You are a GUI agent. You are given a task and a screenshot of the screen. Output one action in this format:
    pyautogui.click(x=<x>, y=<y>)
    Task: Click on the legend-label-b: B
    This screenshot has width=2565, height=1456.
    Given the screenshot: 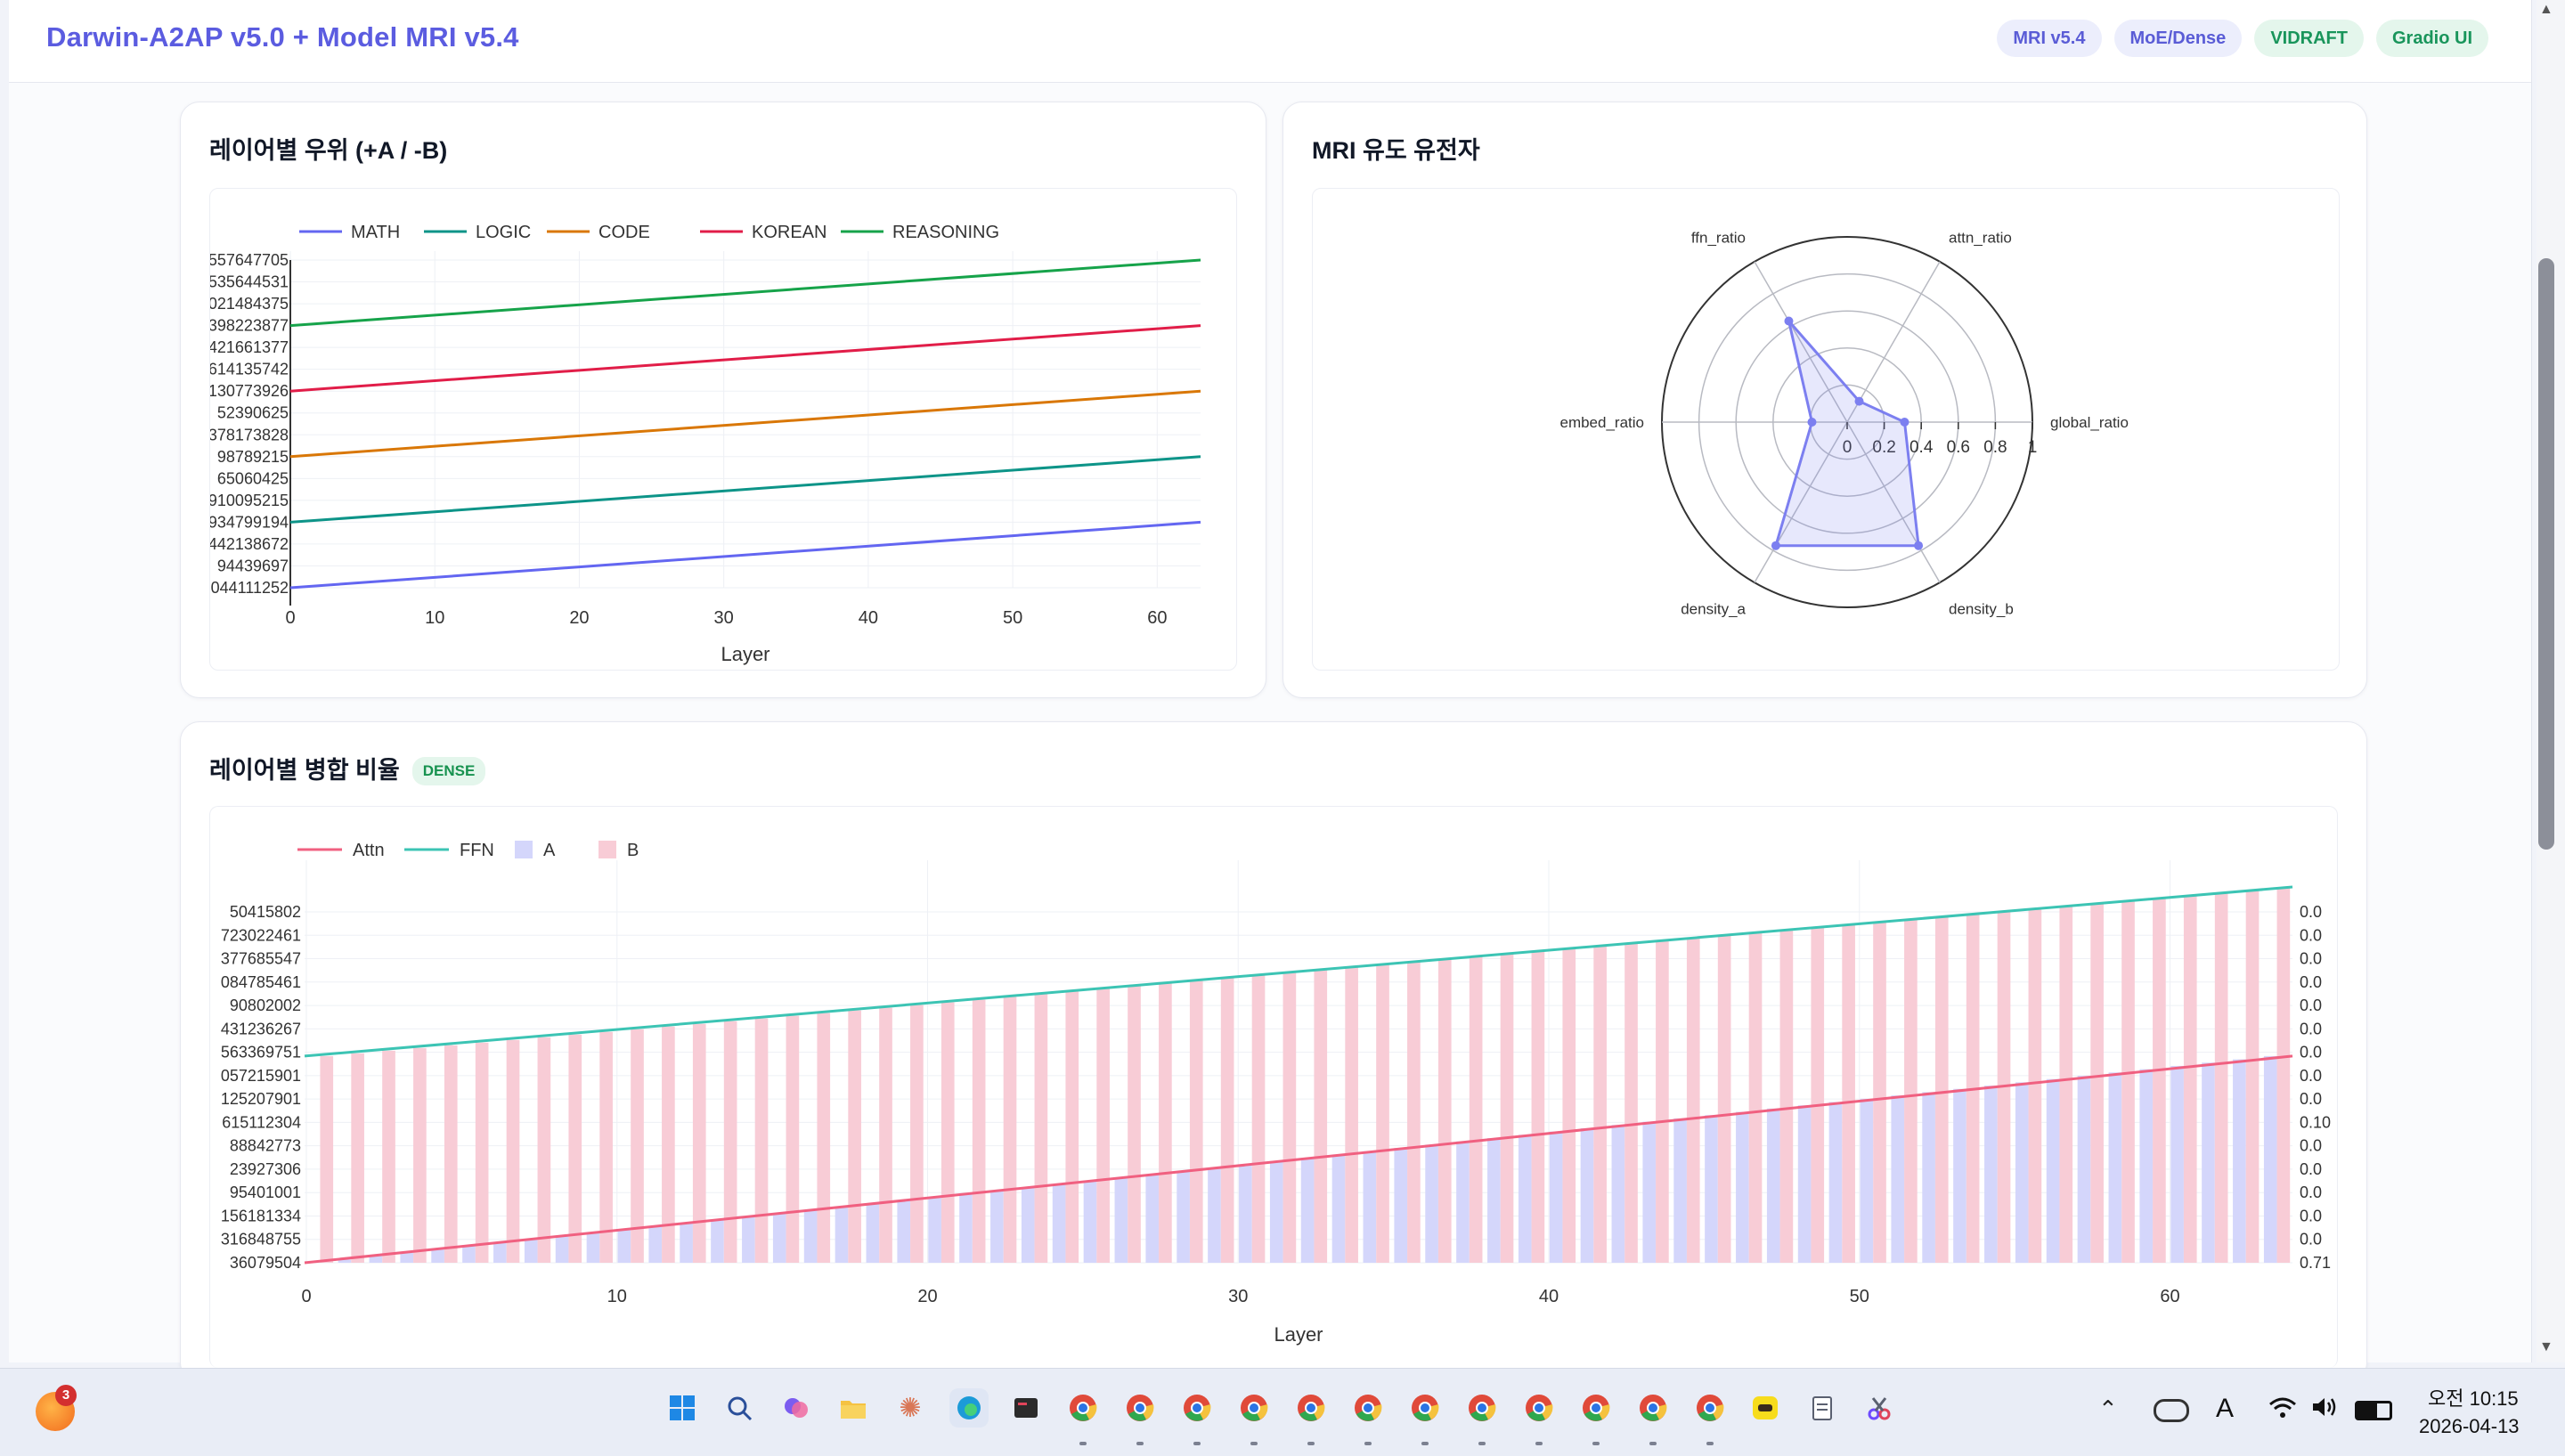 What is the action you would take?
    pyautogui.click(x=633, y=850)
    